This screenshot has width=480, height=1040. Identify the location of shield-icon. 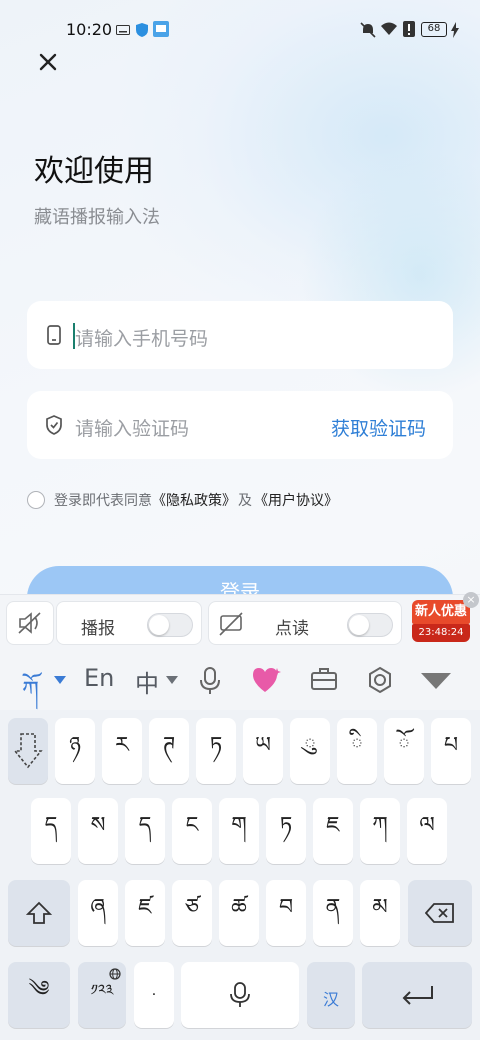
(142, 30).